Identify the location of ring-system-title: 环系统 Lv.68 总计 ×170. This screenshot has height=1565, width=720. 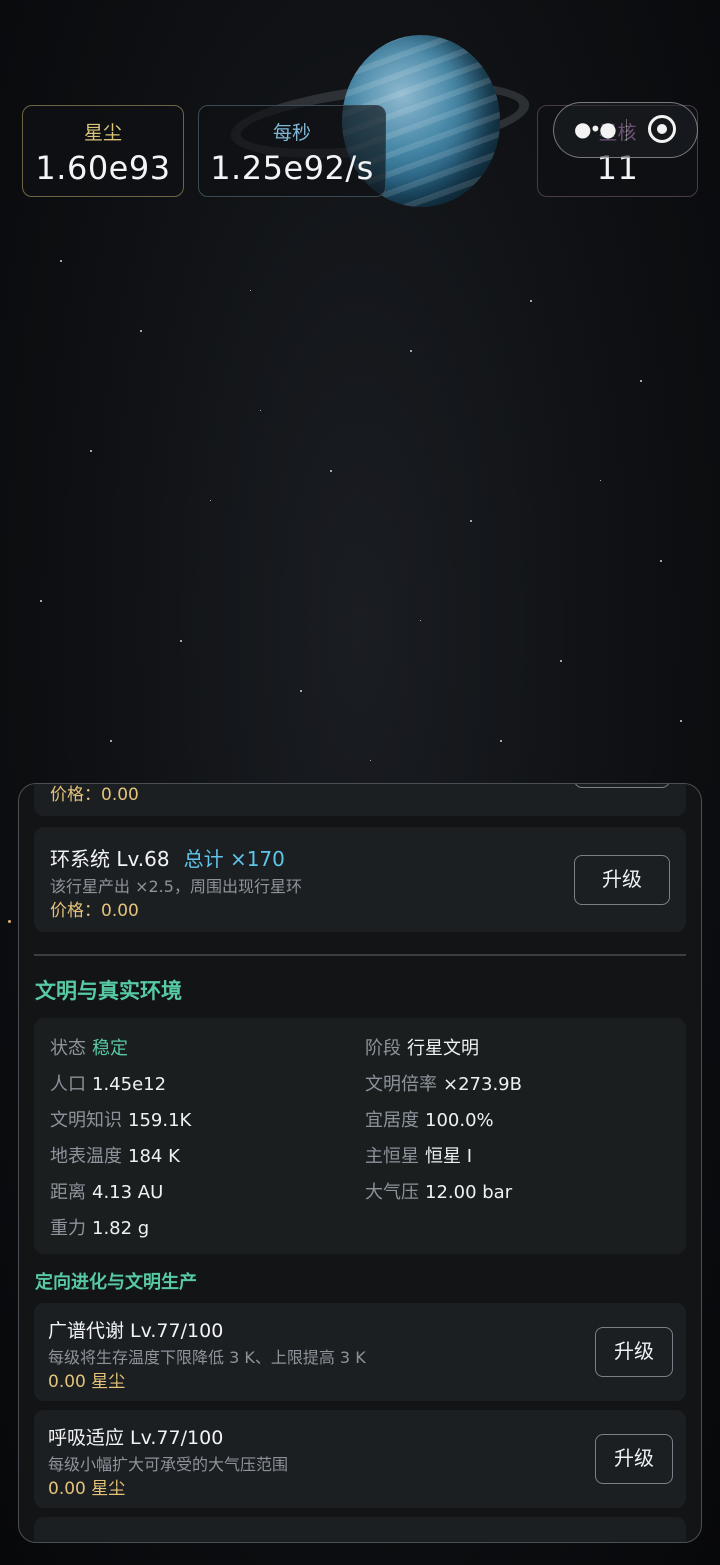
(167, 857).